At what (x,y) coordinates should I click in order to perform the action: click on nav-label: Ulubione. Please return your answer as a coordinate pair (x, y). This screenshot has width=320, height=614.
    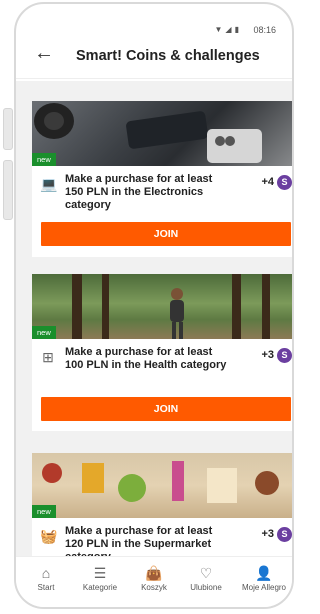
    Looking at the image, I should click on (206, 587).